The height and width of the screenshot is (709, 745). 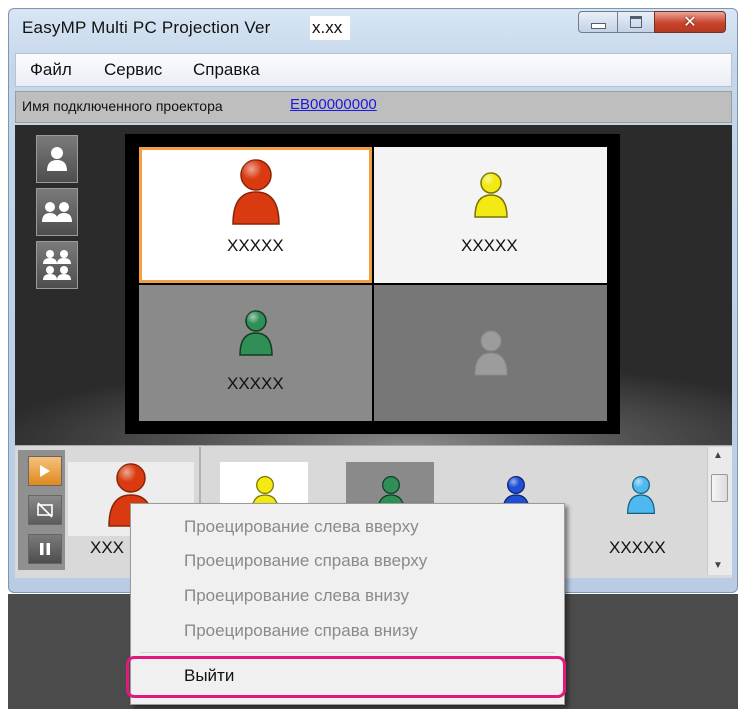 I want to click on scroll-up-icon: ▲, so click(x=718, y=455).